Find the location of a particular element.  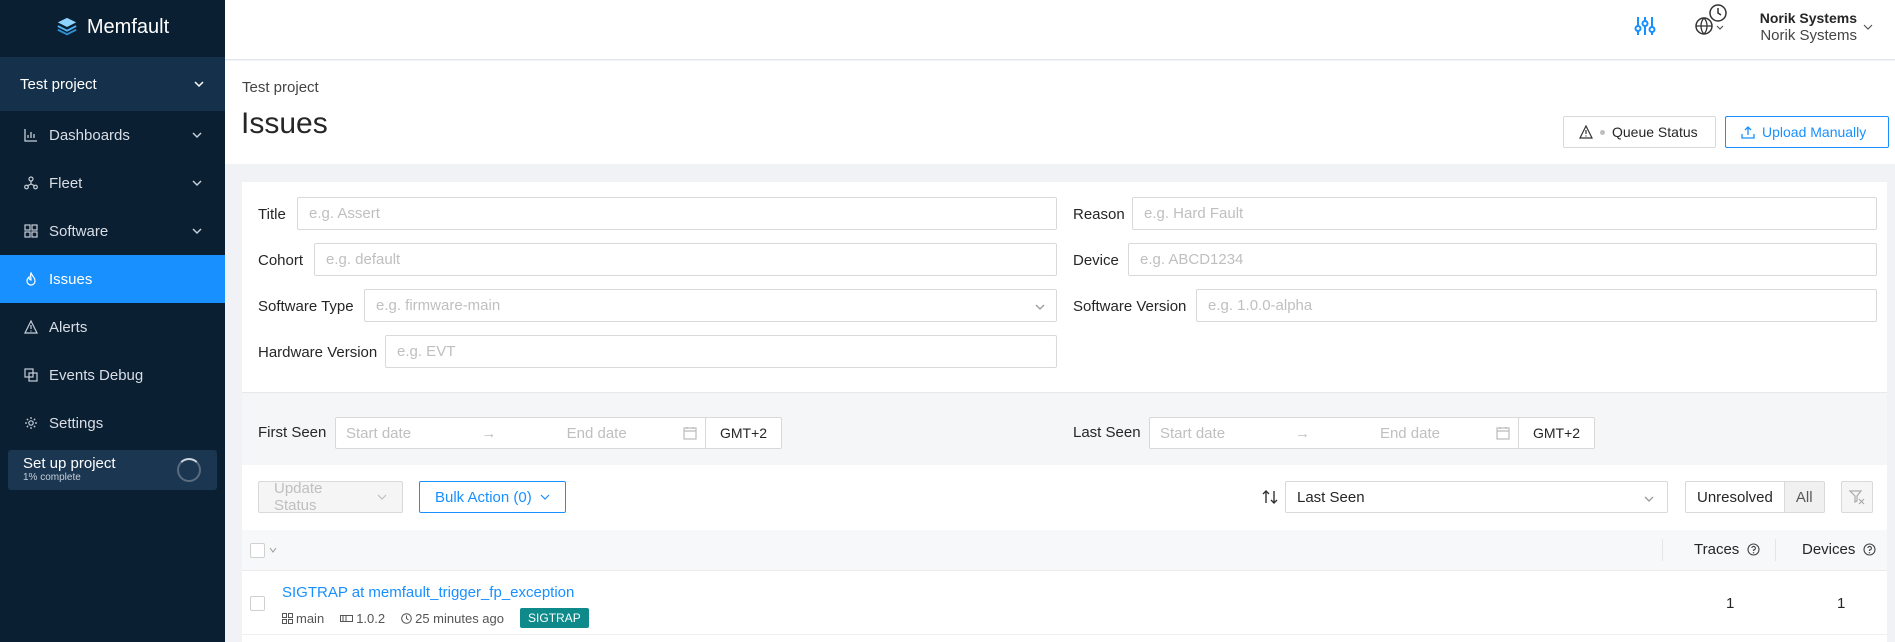

version-meta: 1.0.2 is located at coordinates (362, 618).